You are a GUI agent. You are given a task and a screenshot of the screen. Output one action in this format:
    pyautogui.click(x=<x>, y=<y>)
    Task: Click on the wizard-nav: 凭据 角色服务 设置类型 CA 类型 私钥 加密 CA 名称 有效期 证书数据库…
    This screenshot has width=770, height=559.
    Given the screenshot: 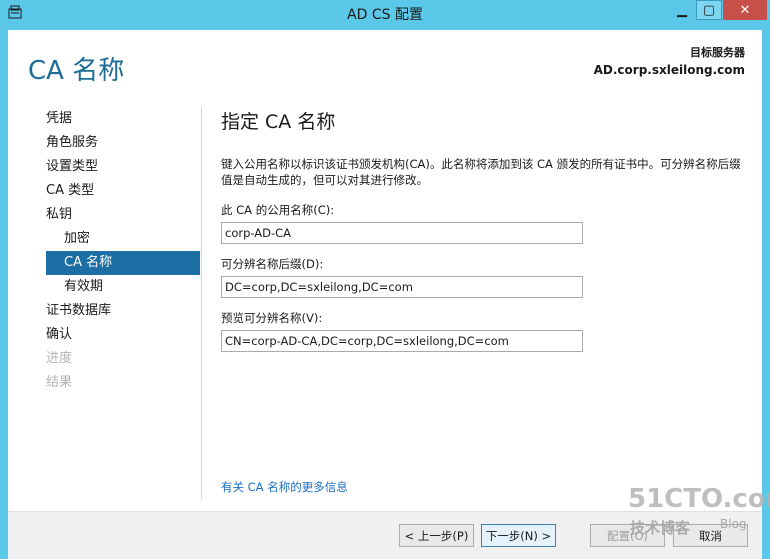 What is the action you would take?
    pyautogui.click(x=123, y=251)
    